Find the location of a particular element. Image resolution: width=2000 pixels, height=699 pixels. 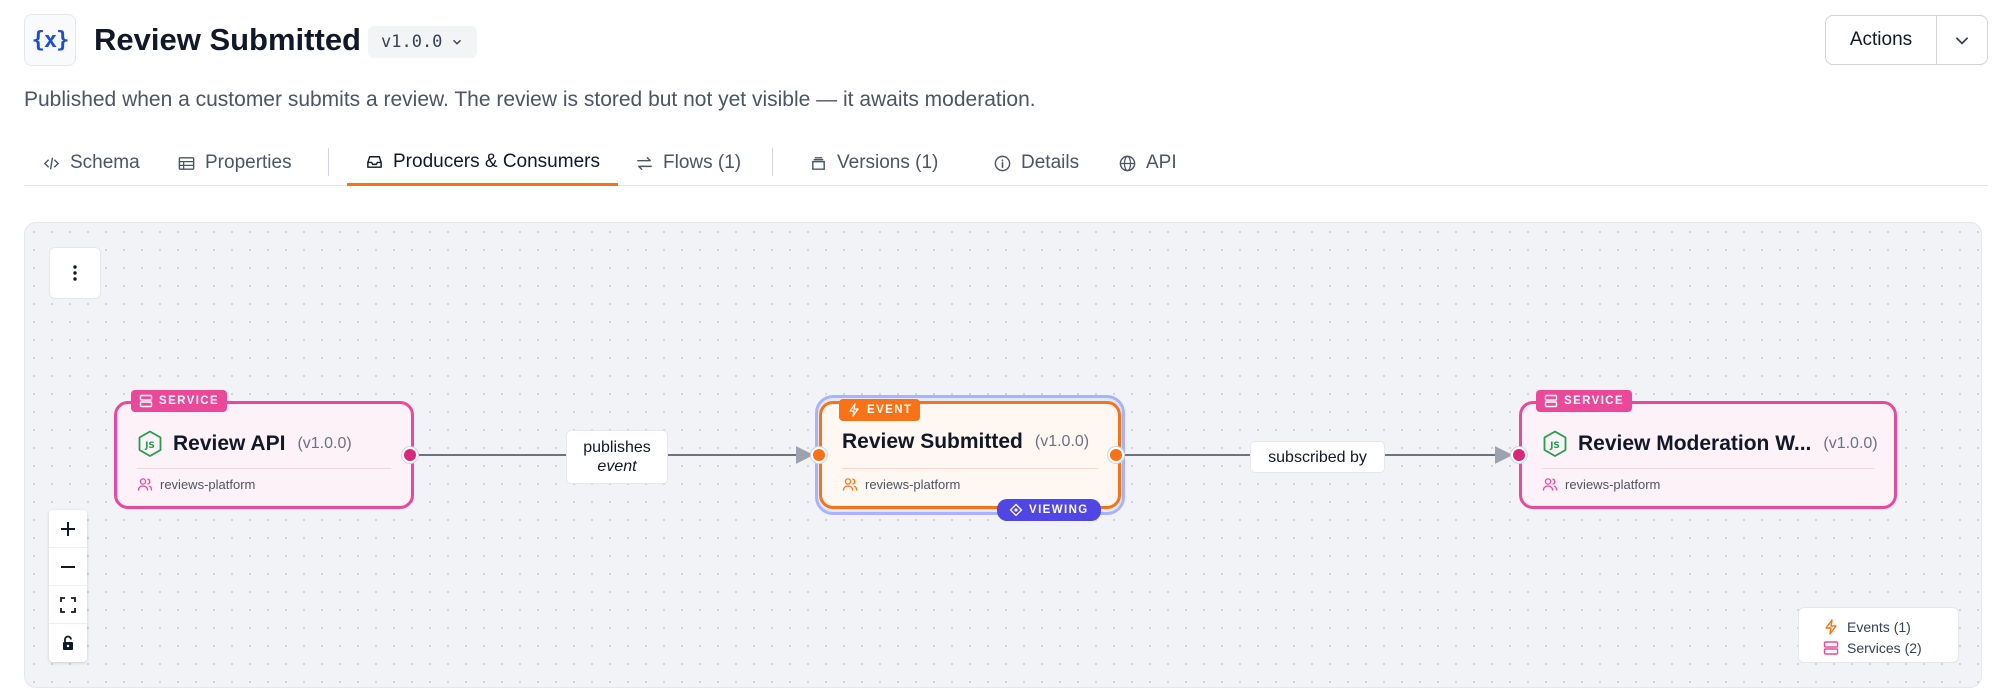

zoom-in-button is located at coordinates (68, 529).